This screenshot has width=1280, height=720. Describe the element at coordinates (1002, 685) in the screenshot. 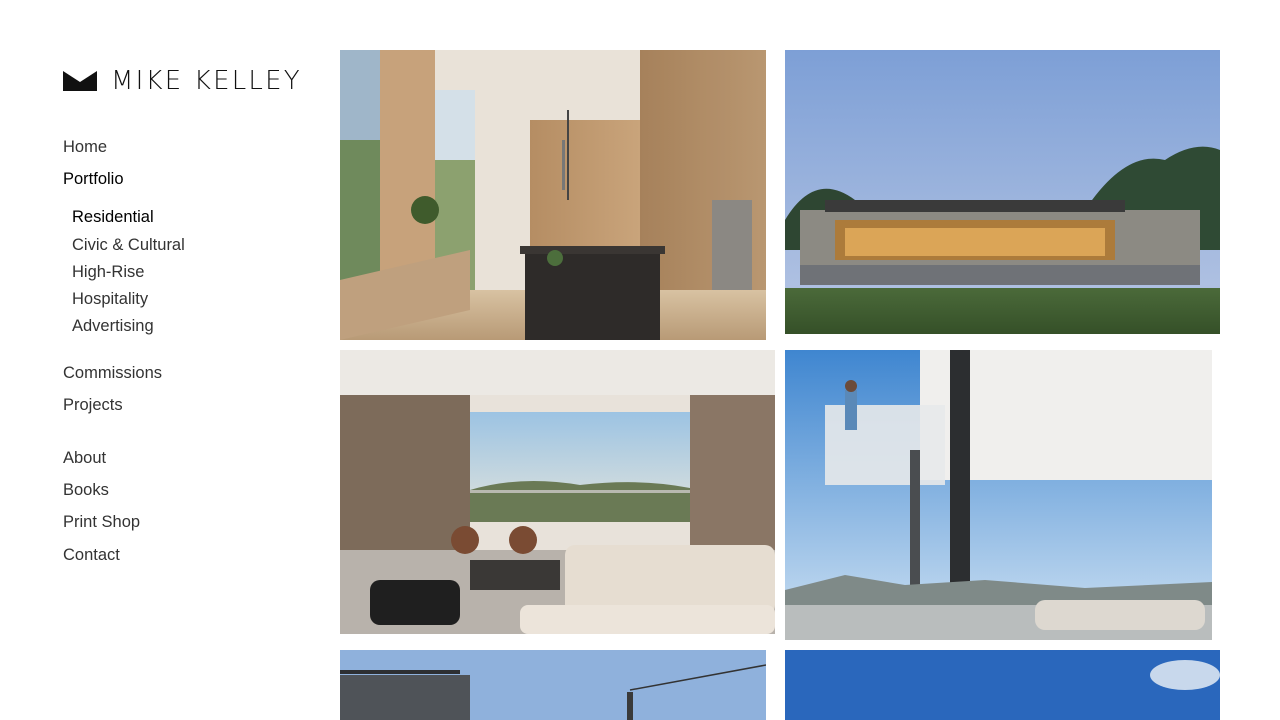

I see `gallery-photo-blue-sky` at that location.